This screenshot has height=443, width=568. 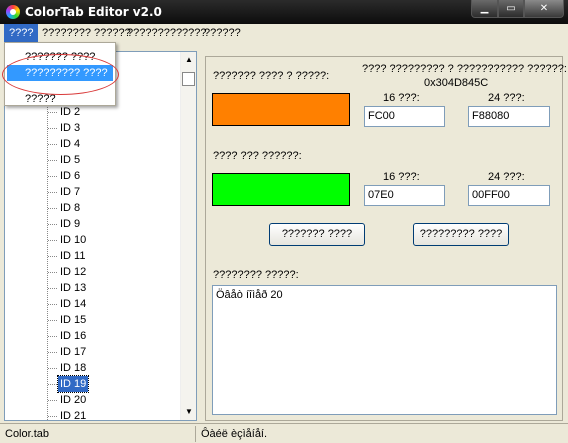 What do you see at coordinates (113, 224) in the screenshot?
I see `tree-item: ID 9` at bounding box center [113, 224].